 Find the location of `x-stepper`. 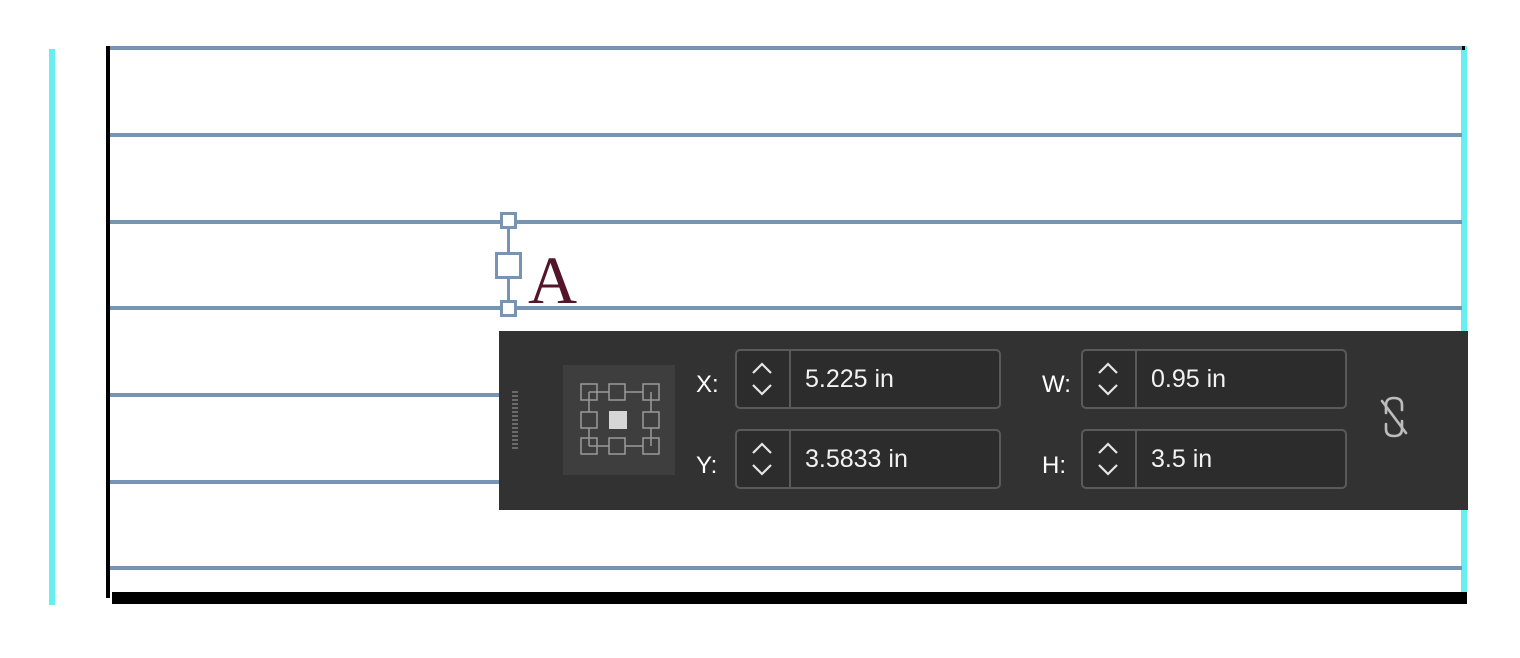

x-stepper is located at coordinates (764, 379).